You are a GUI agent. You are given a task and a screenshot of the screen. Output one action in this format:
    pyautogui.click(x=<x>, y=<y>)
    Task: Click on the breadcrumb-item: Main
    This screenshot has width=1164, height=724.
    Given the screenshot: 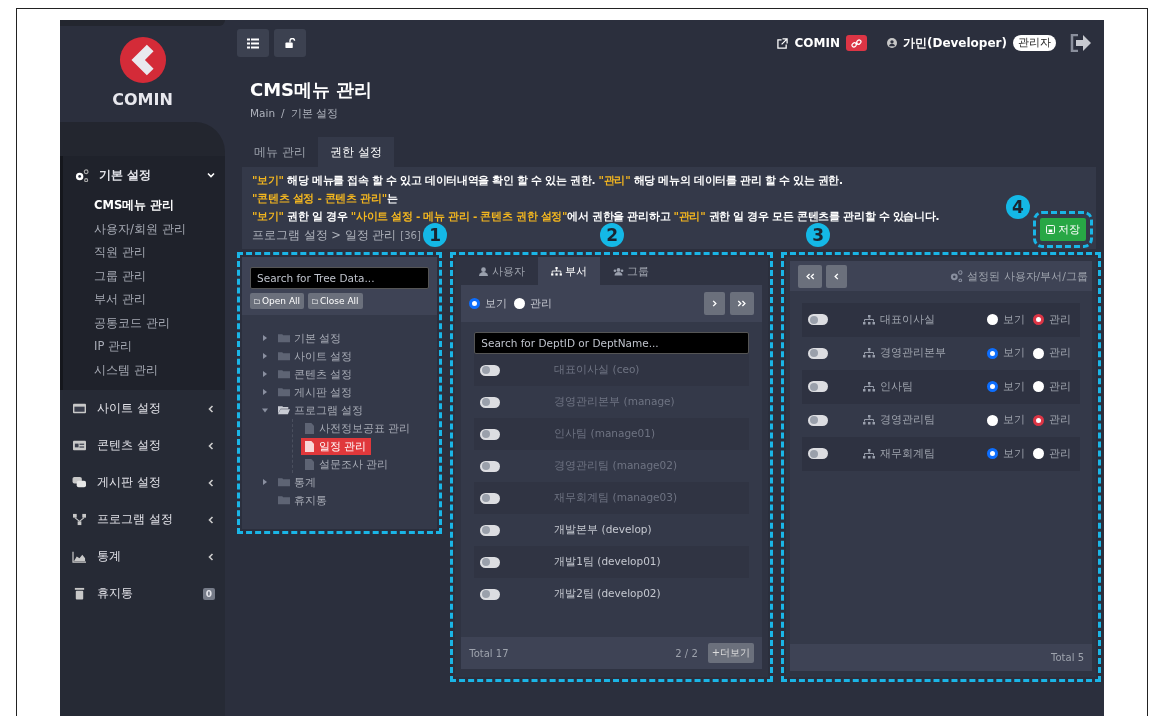 What is the action you would take?
    pyautogui.click(x=263, y=114)
    